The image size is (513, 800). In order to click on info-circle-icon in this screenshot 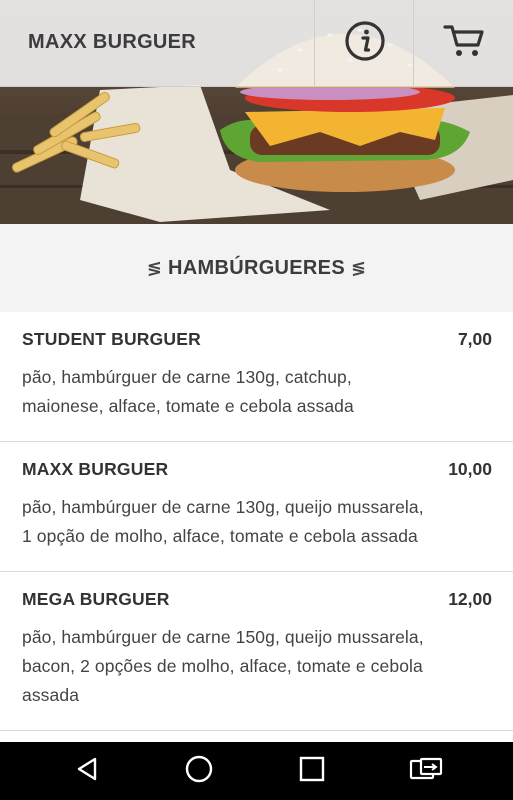, I will do `click(365, 43)`.